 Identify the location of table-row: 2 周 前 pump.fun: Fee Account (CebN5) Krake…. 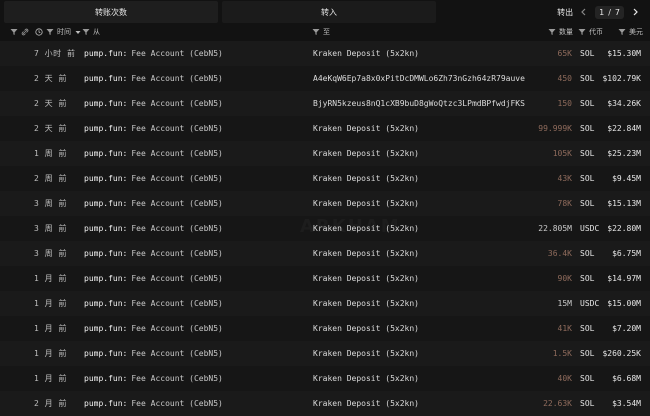
(325, 178).